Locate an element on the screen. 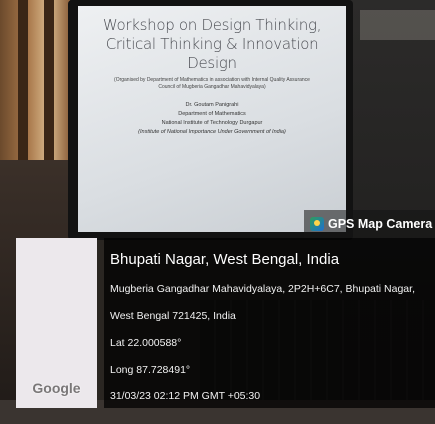  slide-title-line: Critical Thinking & Innovation is located at coordinates (212, 44).